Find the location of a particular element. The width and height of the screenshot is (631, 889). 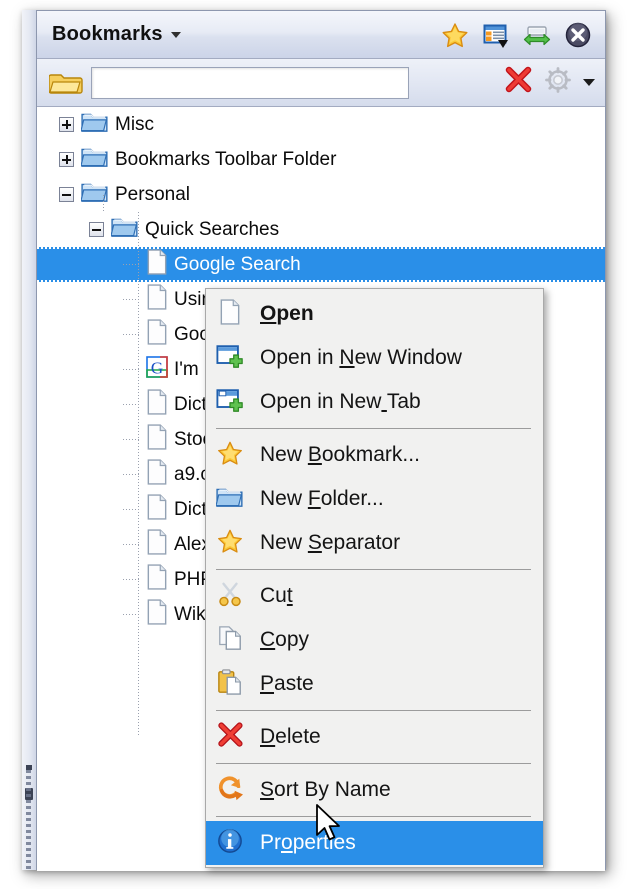

selection-focus-border is located at coordinates (321, 248).